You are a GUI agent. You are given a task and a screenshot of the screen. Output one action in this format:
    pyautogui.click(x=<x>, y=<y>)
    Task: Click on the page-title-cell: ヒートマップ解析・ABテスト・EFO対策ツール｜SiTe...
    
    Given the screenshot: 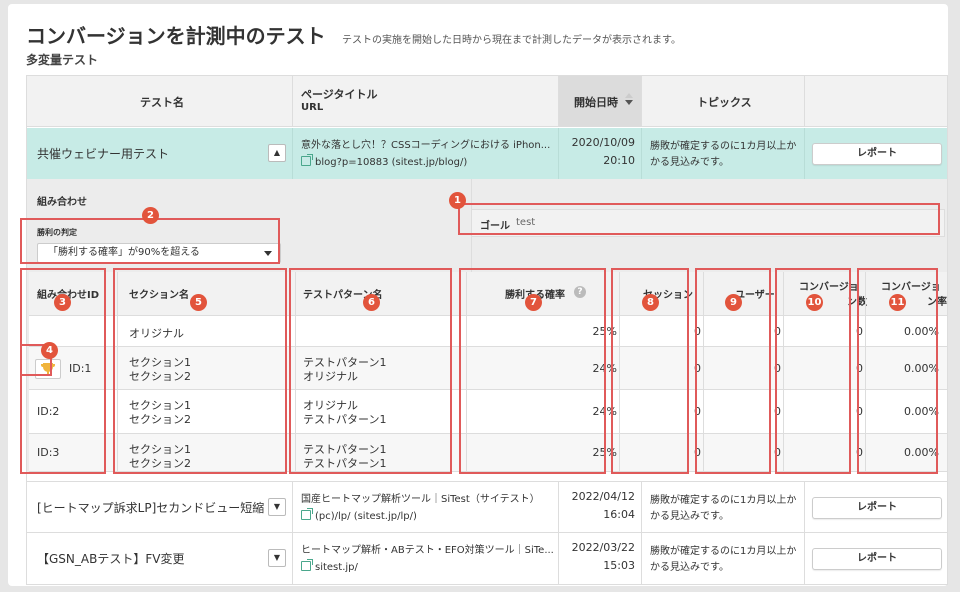 What is the action you would take?
    pyautogui.click(x=427, y=550)
    